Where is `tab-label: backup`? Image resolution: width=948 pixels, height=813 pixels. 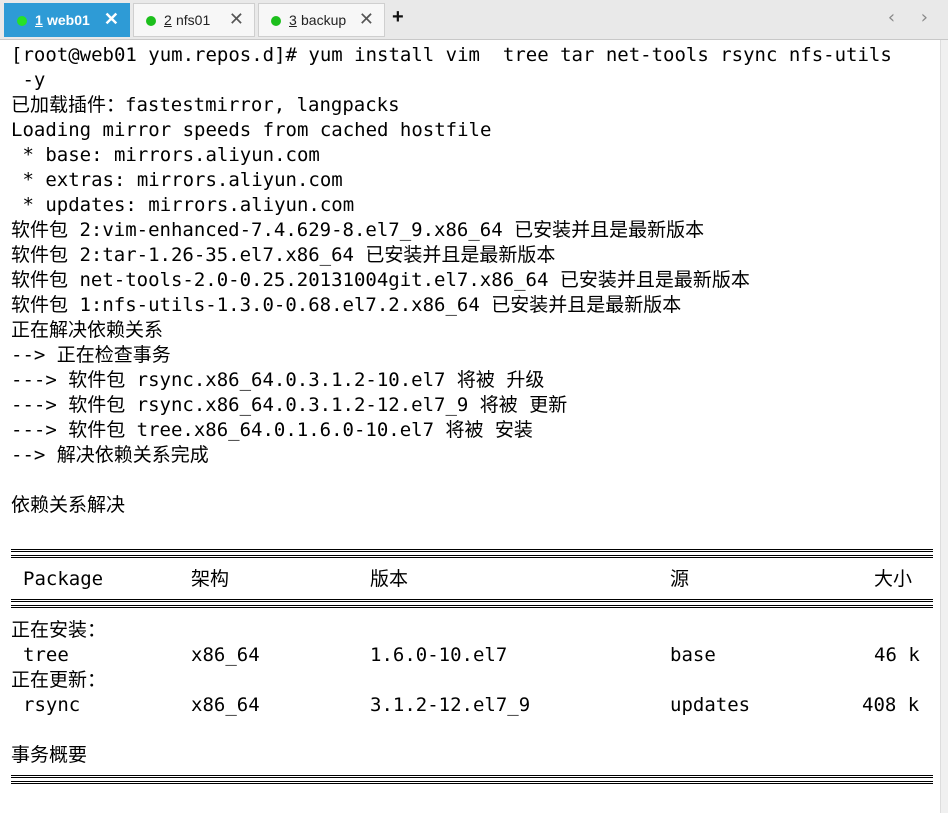 tab-label: backup is located at coordinates (324, 20).